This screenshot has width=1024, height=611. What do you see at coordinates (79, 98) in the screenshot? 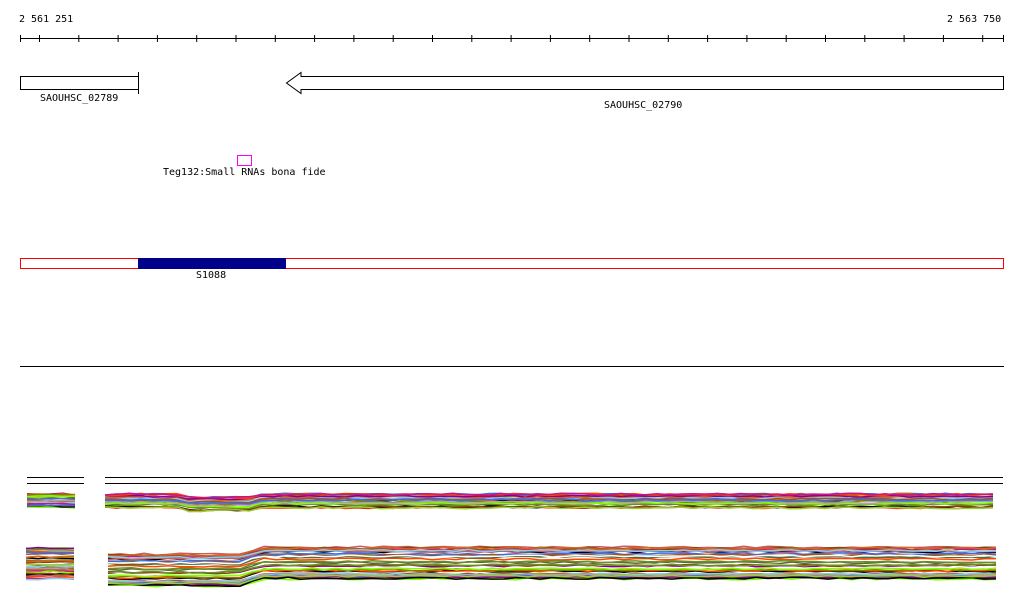
I see `gene-label-SAOUHSC_02789: SAOUHSC_02789` at bounding box center [79, 98].